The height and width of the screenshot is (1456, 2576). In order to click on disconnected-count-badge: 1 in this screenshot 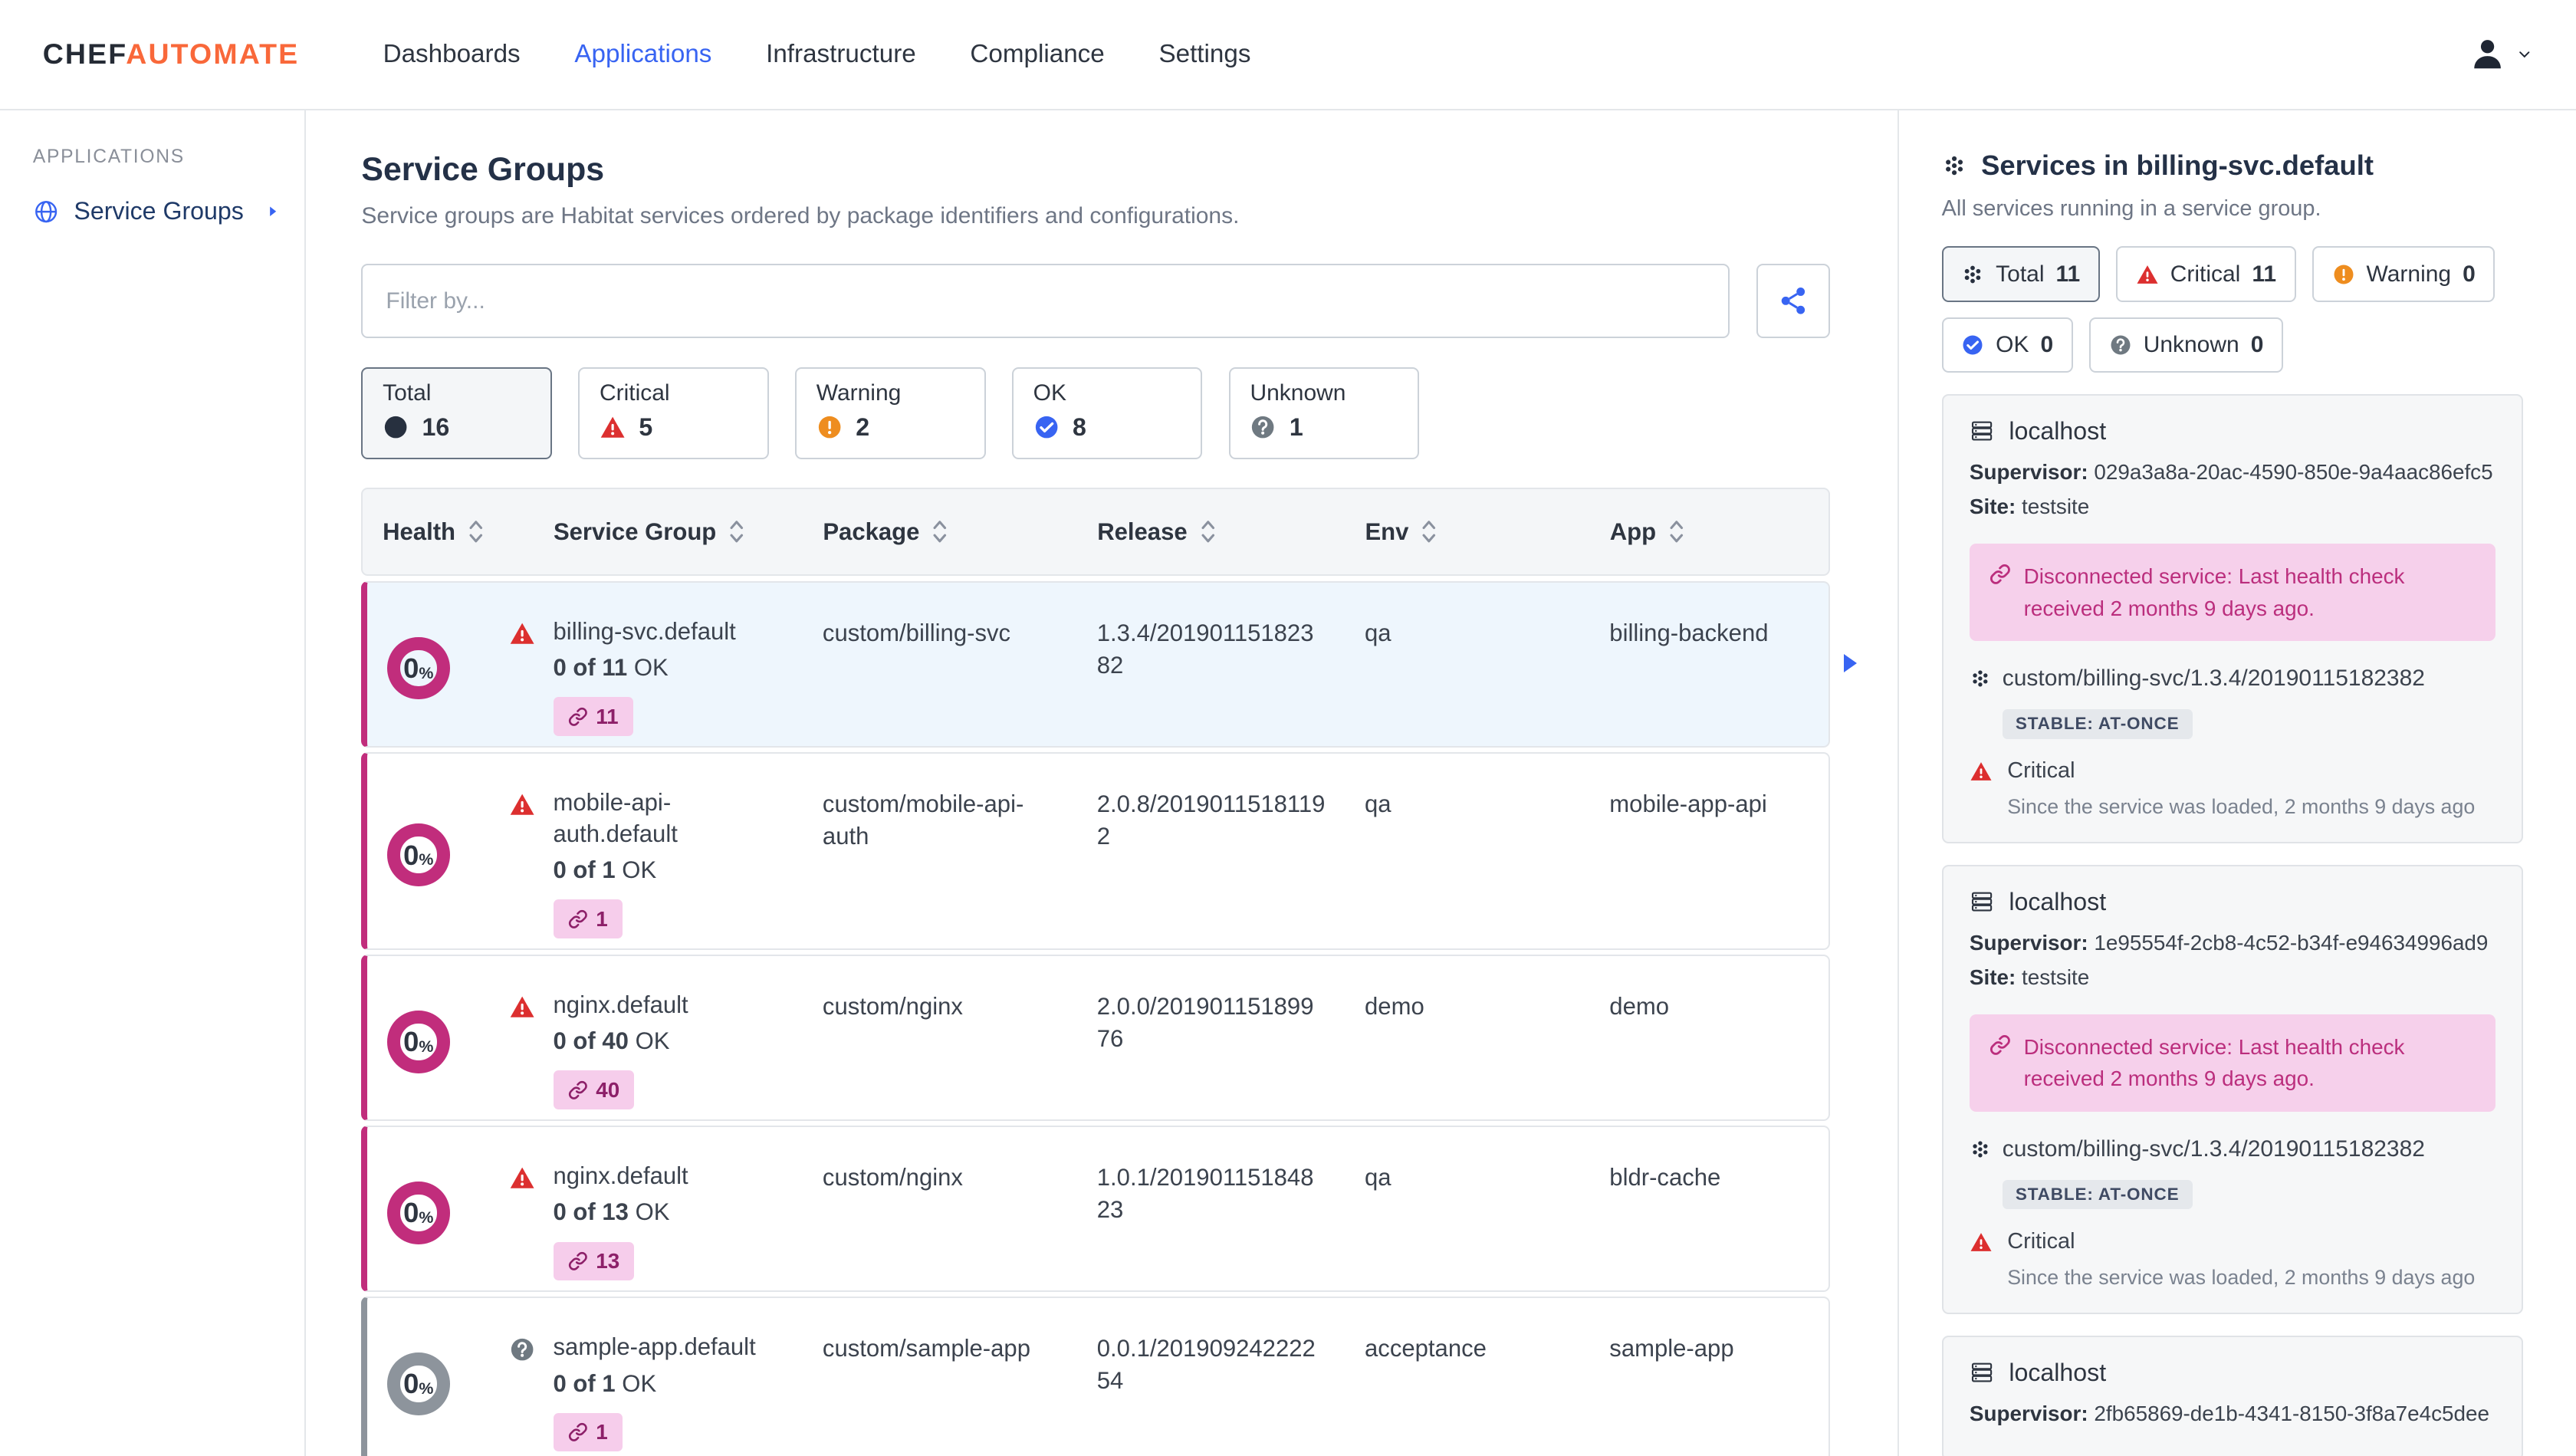, I will do `click(588, 1432)`.